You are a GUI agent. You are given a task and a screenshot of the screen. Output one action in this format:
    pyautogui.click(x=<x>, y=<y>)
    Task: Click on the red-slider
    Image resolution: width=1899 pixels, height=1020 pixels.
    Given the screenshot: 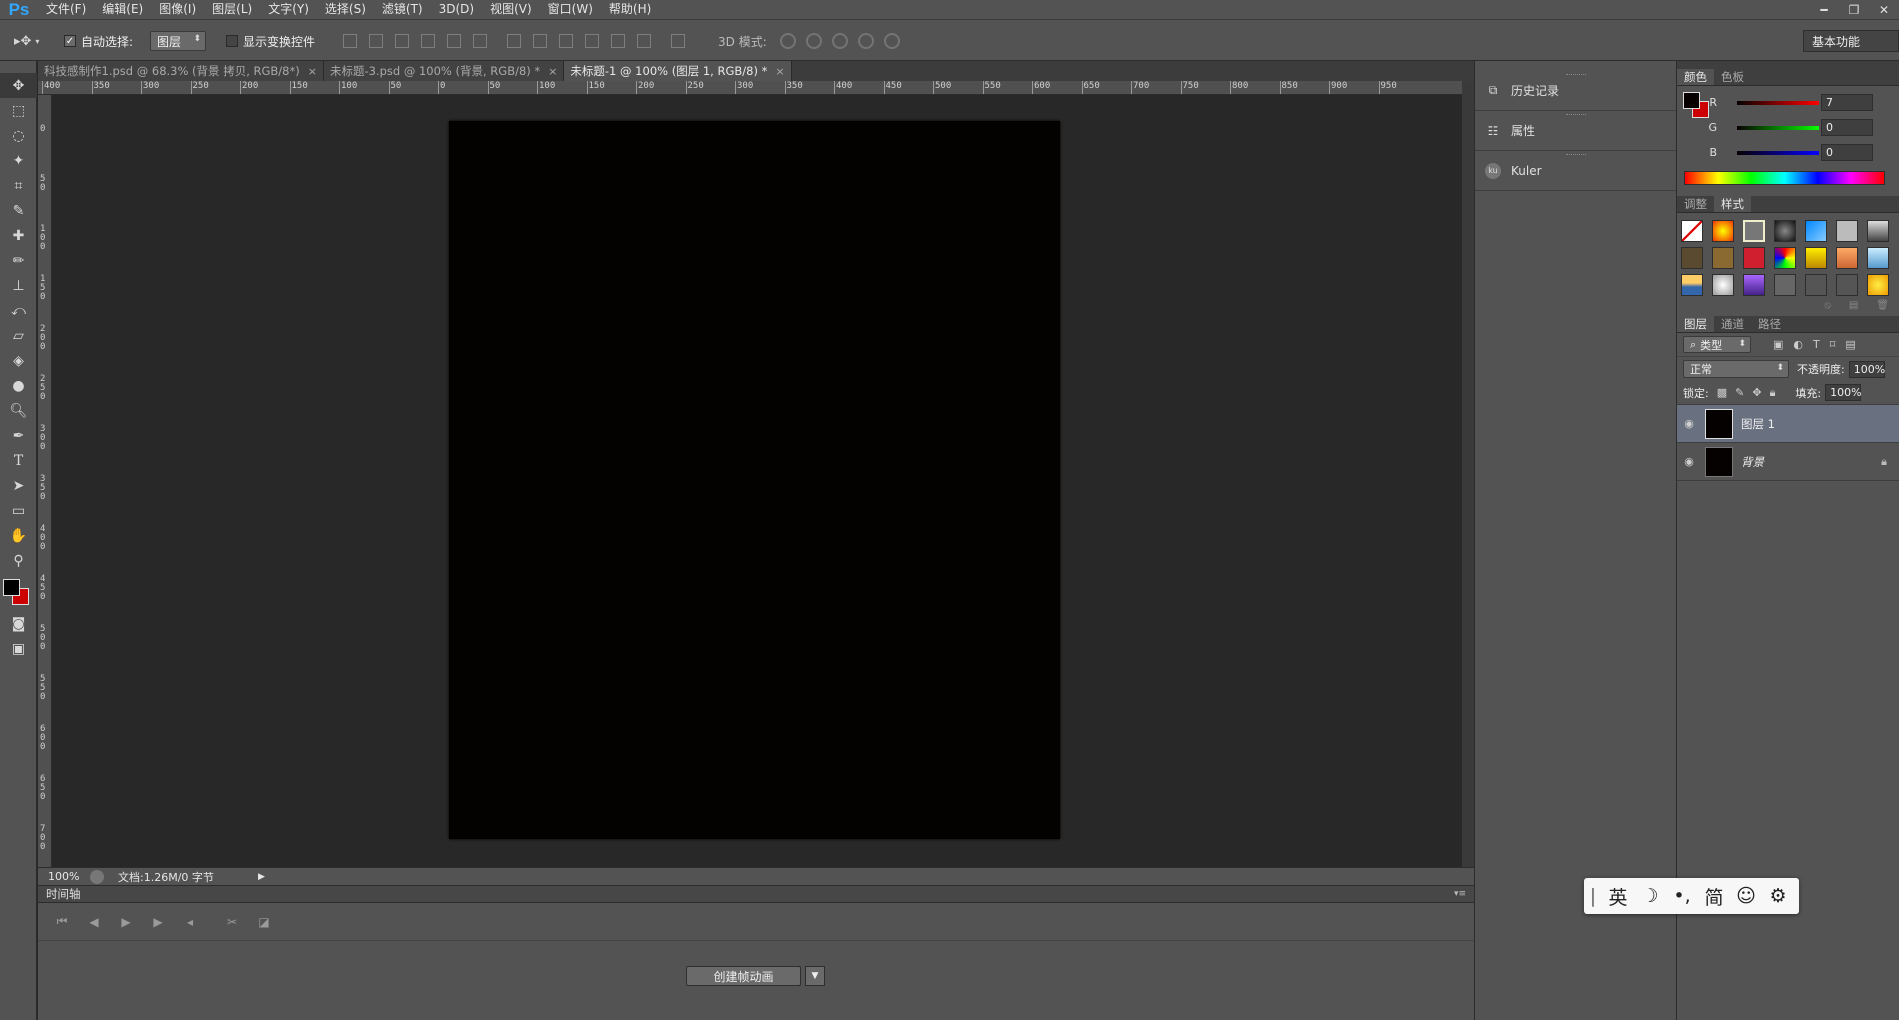 What is the action you would take?
    pyautogui.click(x=1778, y=102)
    